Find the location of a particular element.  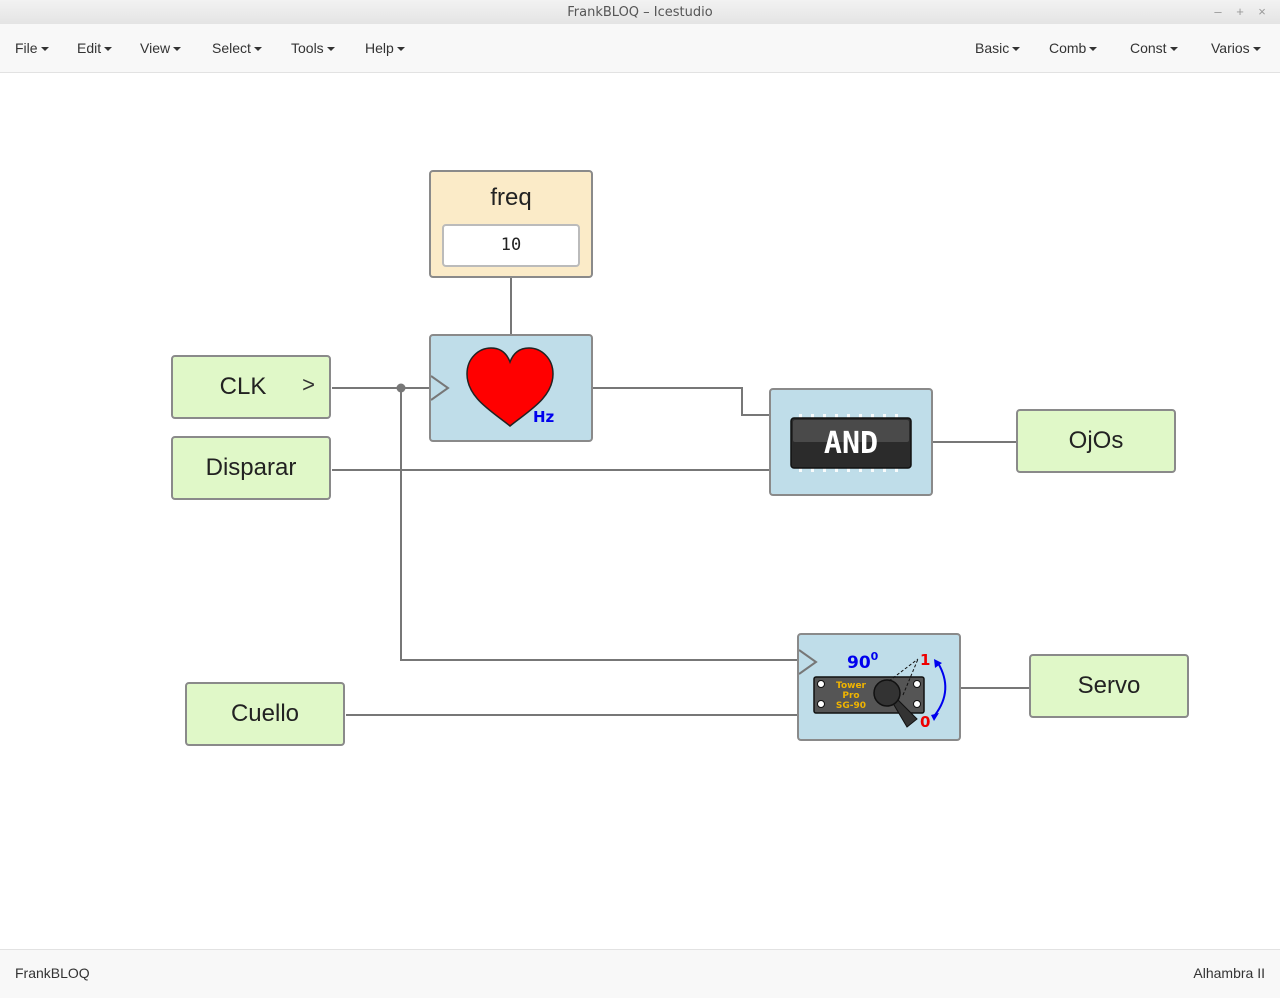

menu-comb: Comb is located at coordinates (1073, 48).